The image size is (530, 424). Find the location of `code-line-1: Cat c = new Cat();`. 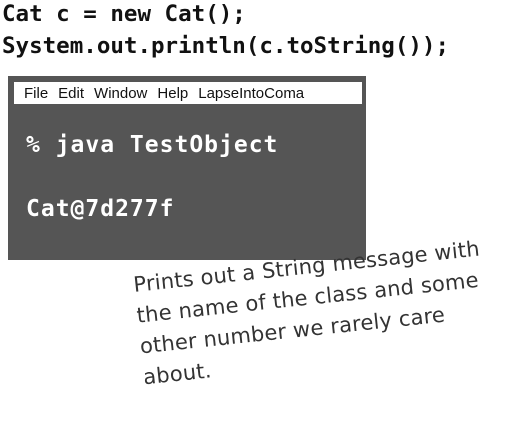

code-line-1: Cat c = new Cat(); is located at coordinates (124, 14).